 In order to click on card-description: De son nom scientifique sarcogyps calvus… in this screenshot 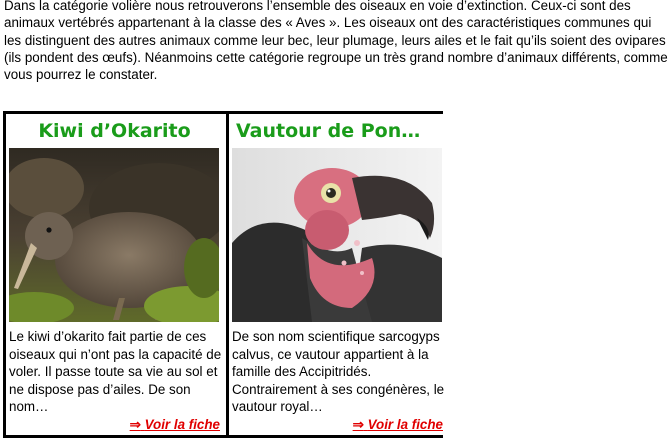, I will do `click(338, 371)`.